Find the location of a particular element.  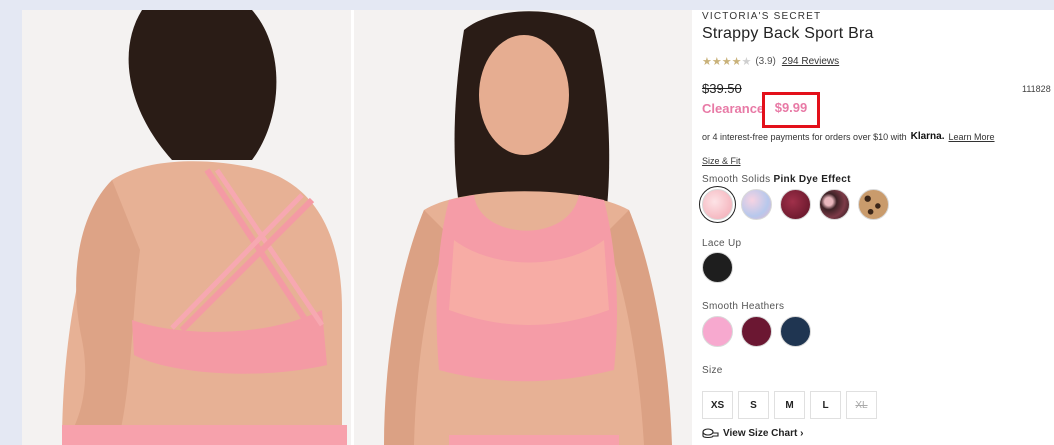

reviews-link: 294 Reviews is located at coordinates (810, 61).